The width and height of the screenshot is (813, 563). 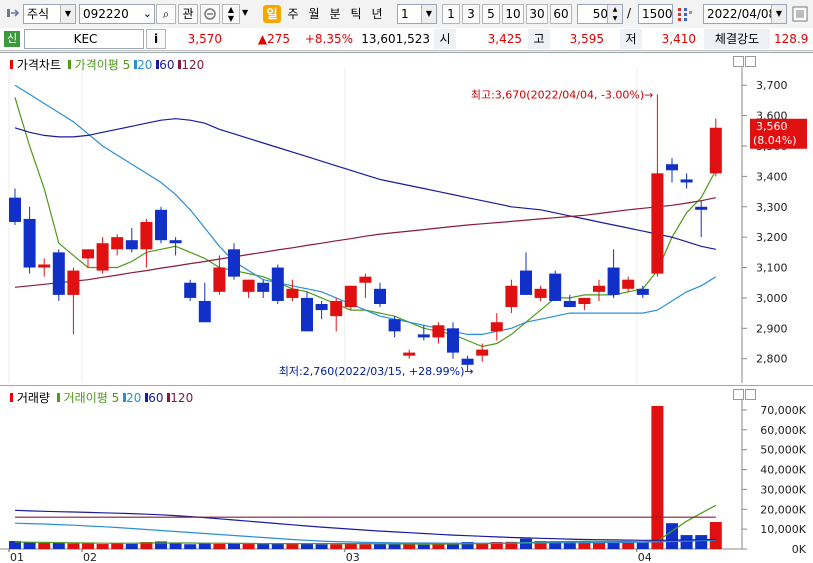 What do you see at coordinates (745, 14) in the screenshot?
I see `date-picker: 2022/04/08 ▼` at bounding box center [745, 14].